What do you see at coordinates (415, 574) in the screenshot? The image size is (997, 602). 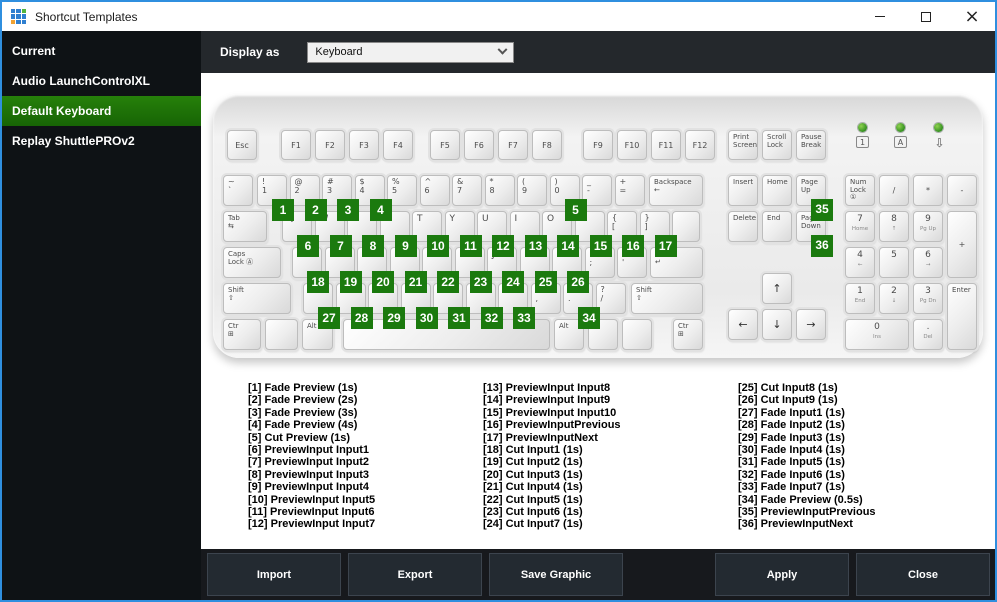 I see `export-button: Export` at bounding box center [415, 574].